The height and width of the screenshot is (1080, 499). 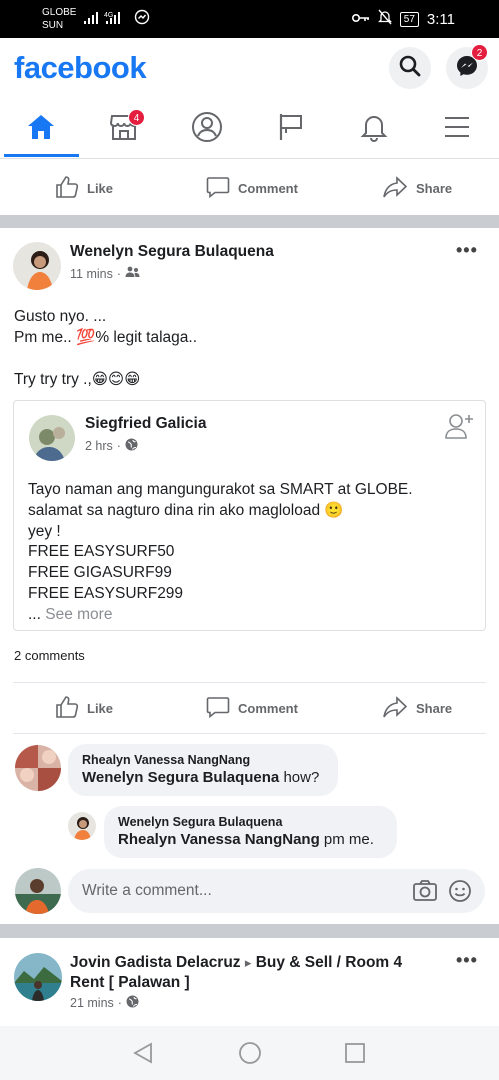 I want to click on see-more-link: See more, so click(x=78, y=614).